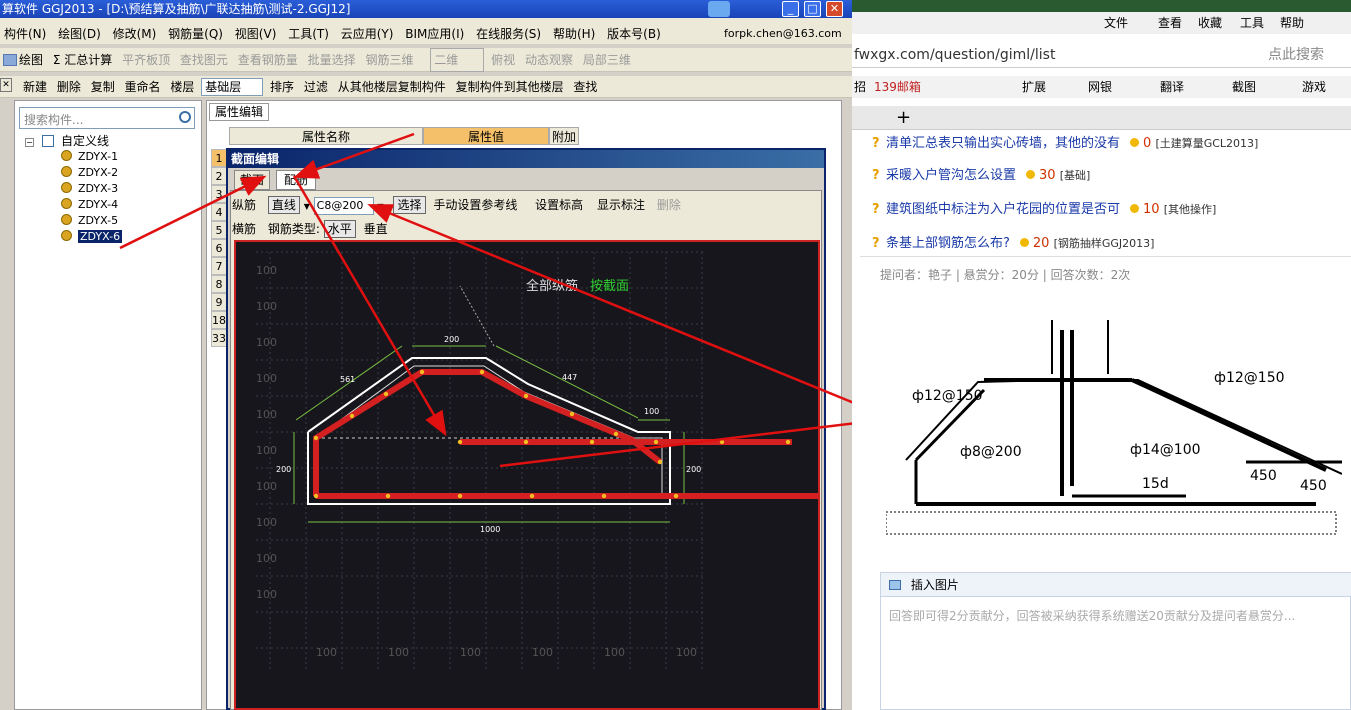  I want to click on fav-games: 游戏, so click(1314, 87).